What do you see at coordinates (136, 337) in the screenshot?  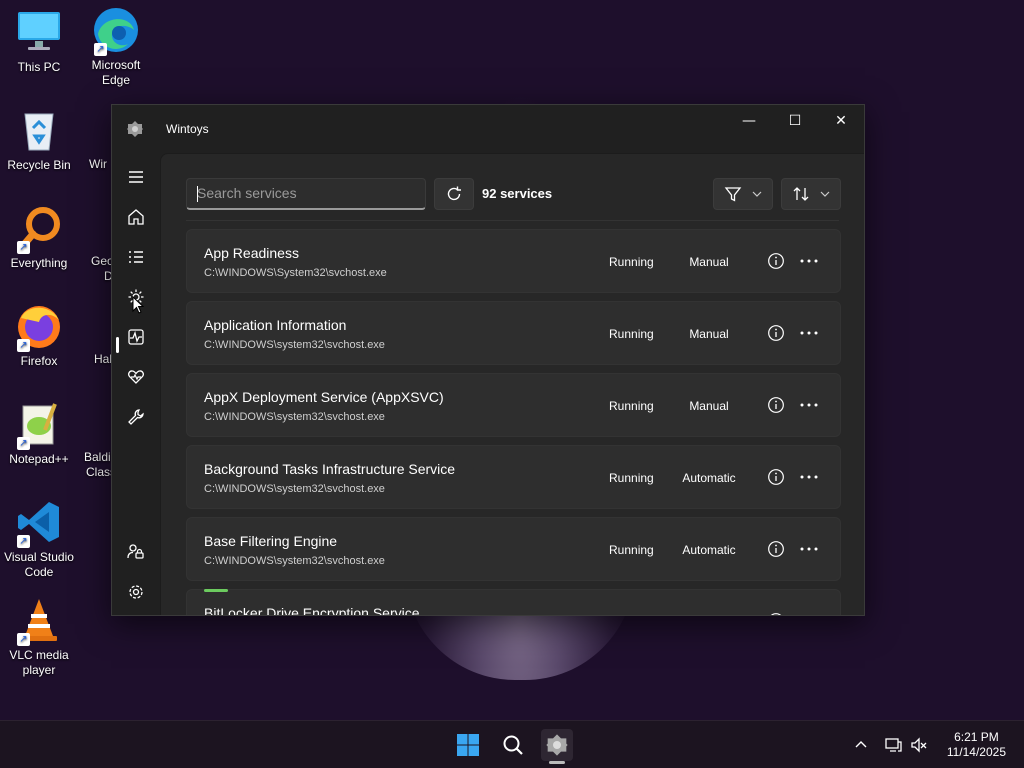 I see `performance-icon` at bounding box center [136, 337].